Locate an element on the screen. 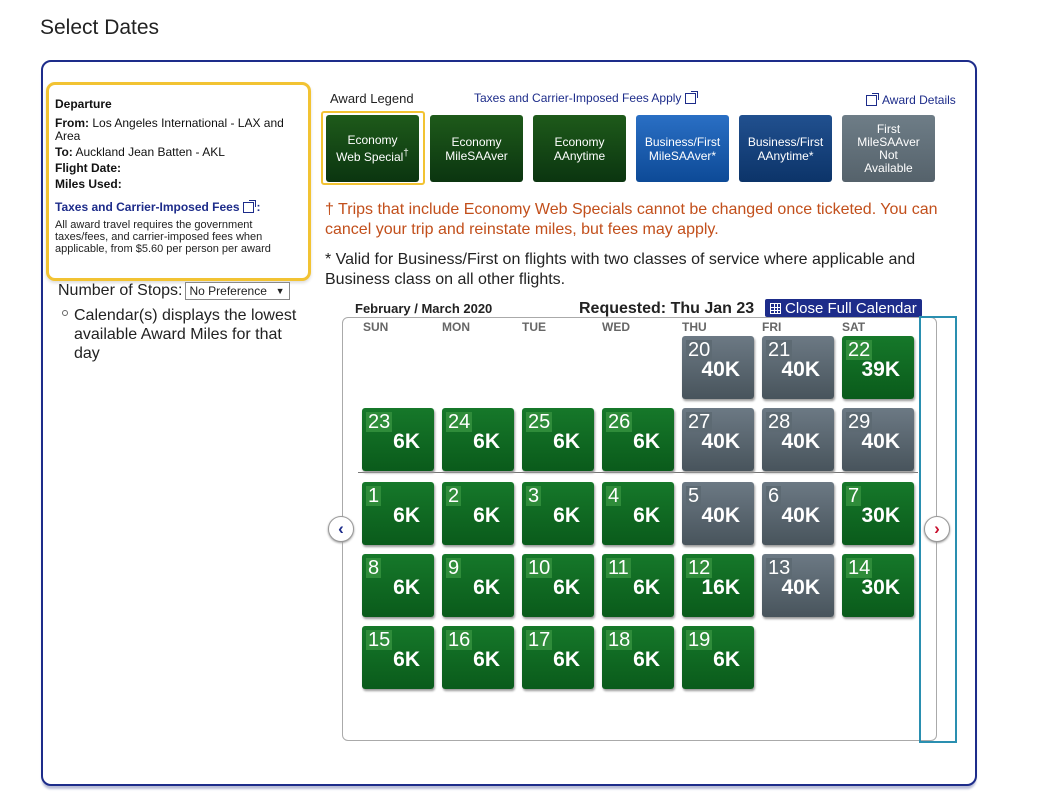 Image resolution: width=1060 pixels, height=802 pixels. bullet-icon is located at coordinates (65, 313).